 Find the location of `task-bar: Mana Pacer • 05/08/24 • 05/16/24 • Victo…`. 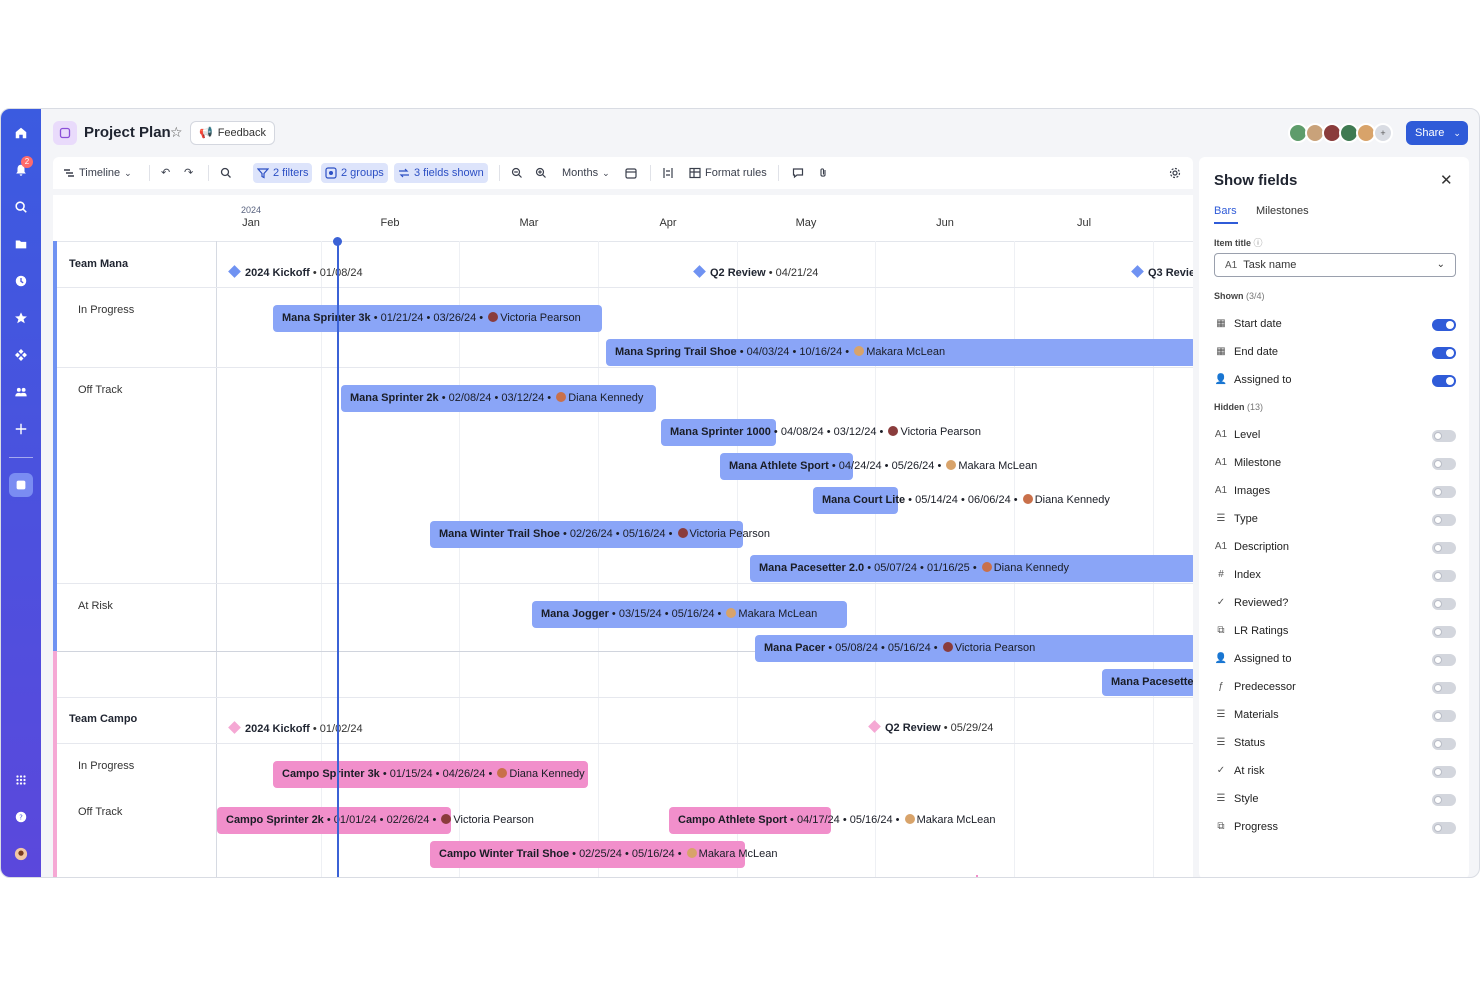

task-bar: Mana Pacer • 05/08/24 • 05/16/24 • Victo… is located at coordinates (974, 648).